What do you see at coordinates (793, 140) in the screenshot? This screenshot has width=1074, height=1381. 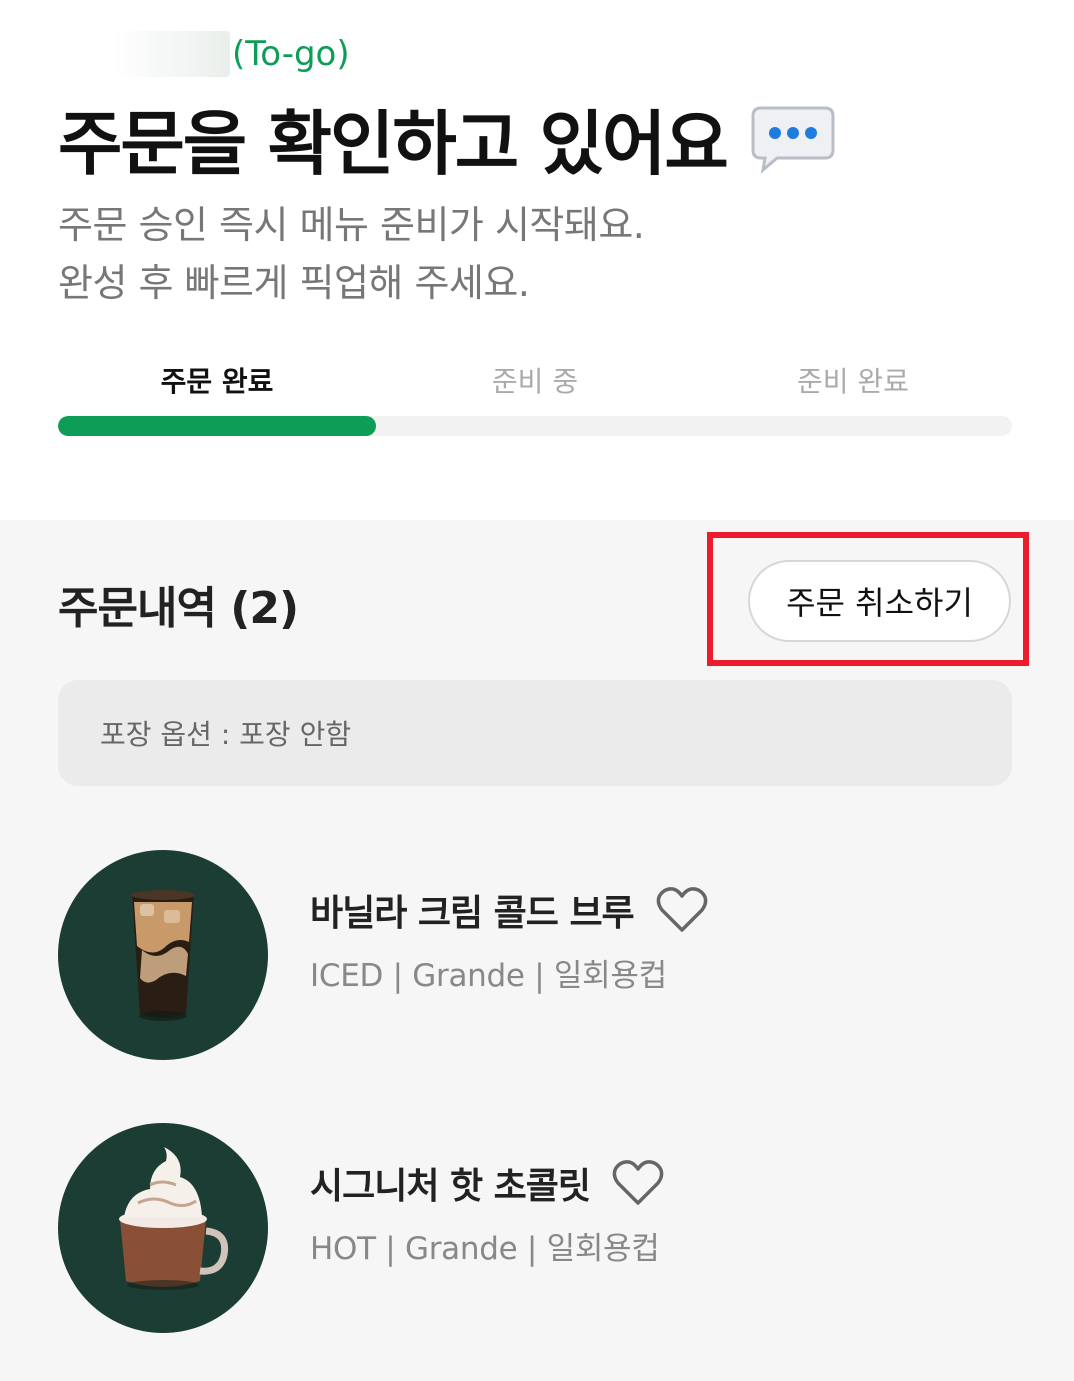 I see `speech-bubble-icon` at bounding box center [793, 140].